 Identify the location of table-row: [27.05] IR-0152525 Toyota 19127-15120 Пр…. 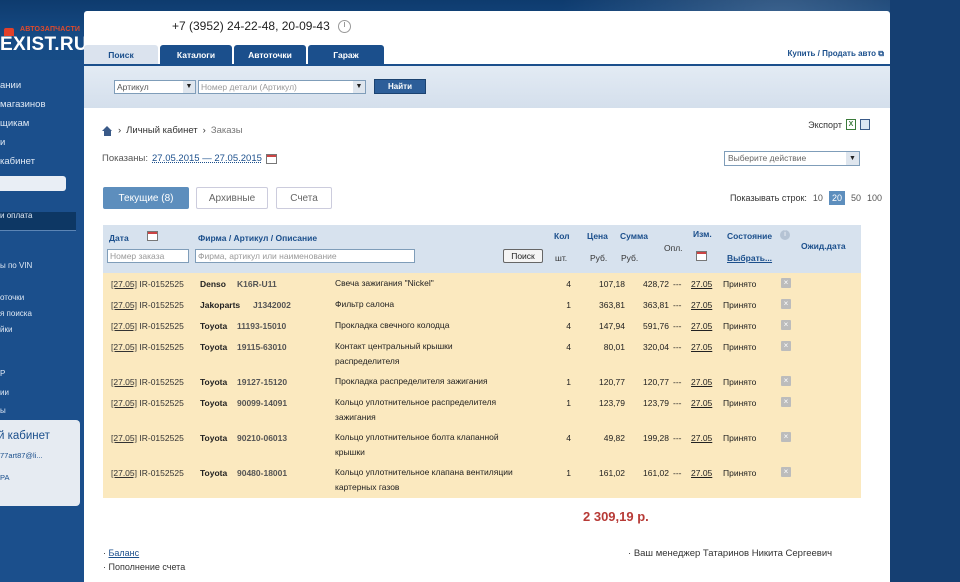
(482, 381).